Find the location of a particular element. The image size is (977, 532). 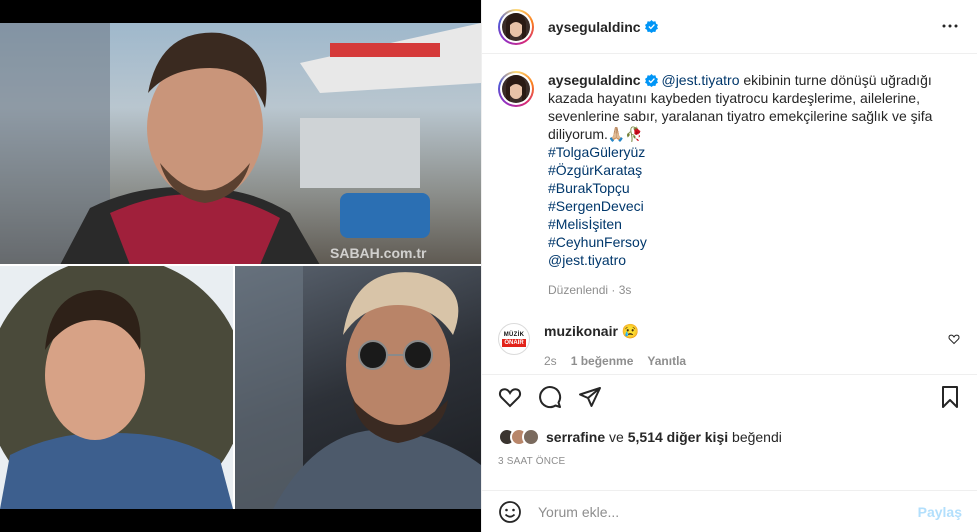

paper-plane-icon is located at coordinates (590, 397).